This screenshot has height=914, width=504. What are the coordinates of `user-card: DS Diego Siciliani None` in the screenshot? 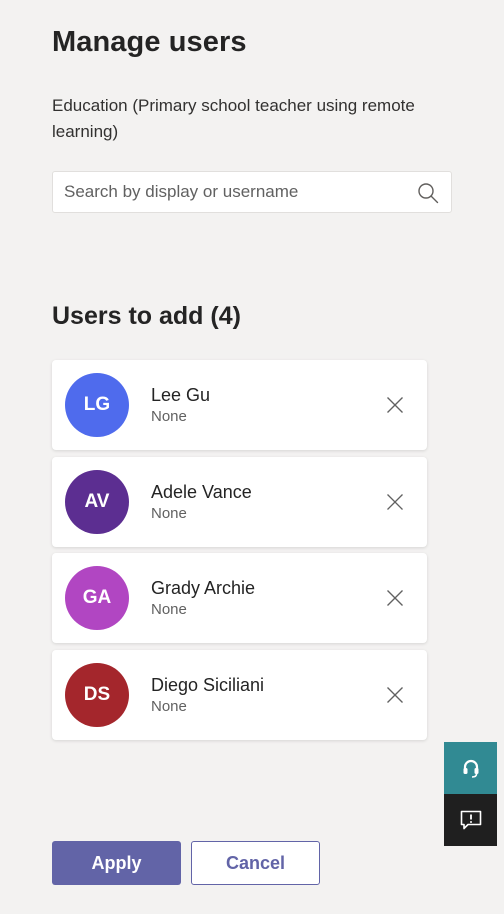 It's located at (239, 694).